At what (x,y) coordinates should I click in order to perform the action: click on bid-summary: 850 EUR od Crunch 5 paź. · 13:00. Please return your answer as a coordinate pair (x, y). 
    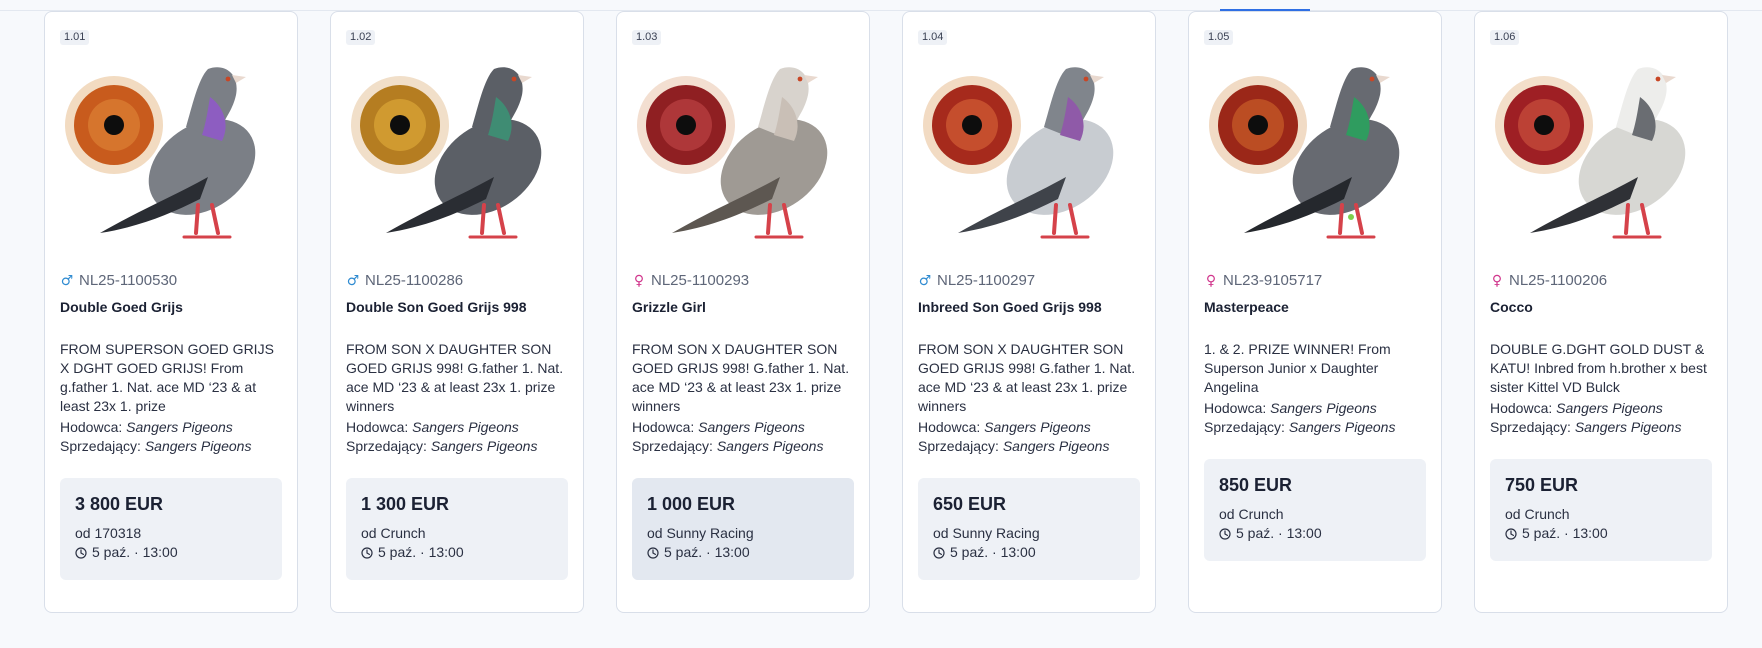
    Looking at the image, I should click on (1315, 510).